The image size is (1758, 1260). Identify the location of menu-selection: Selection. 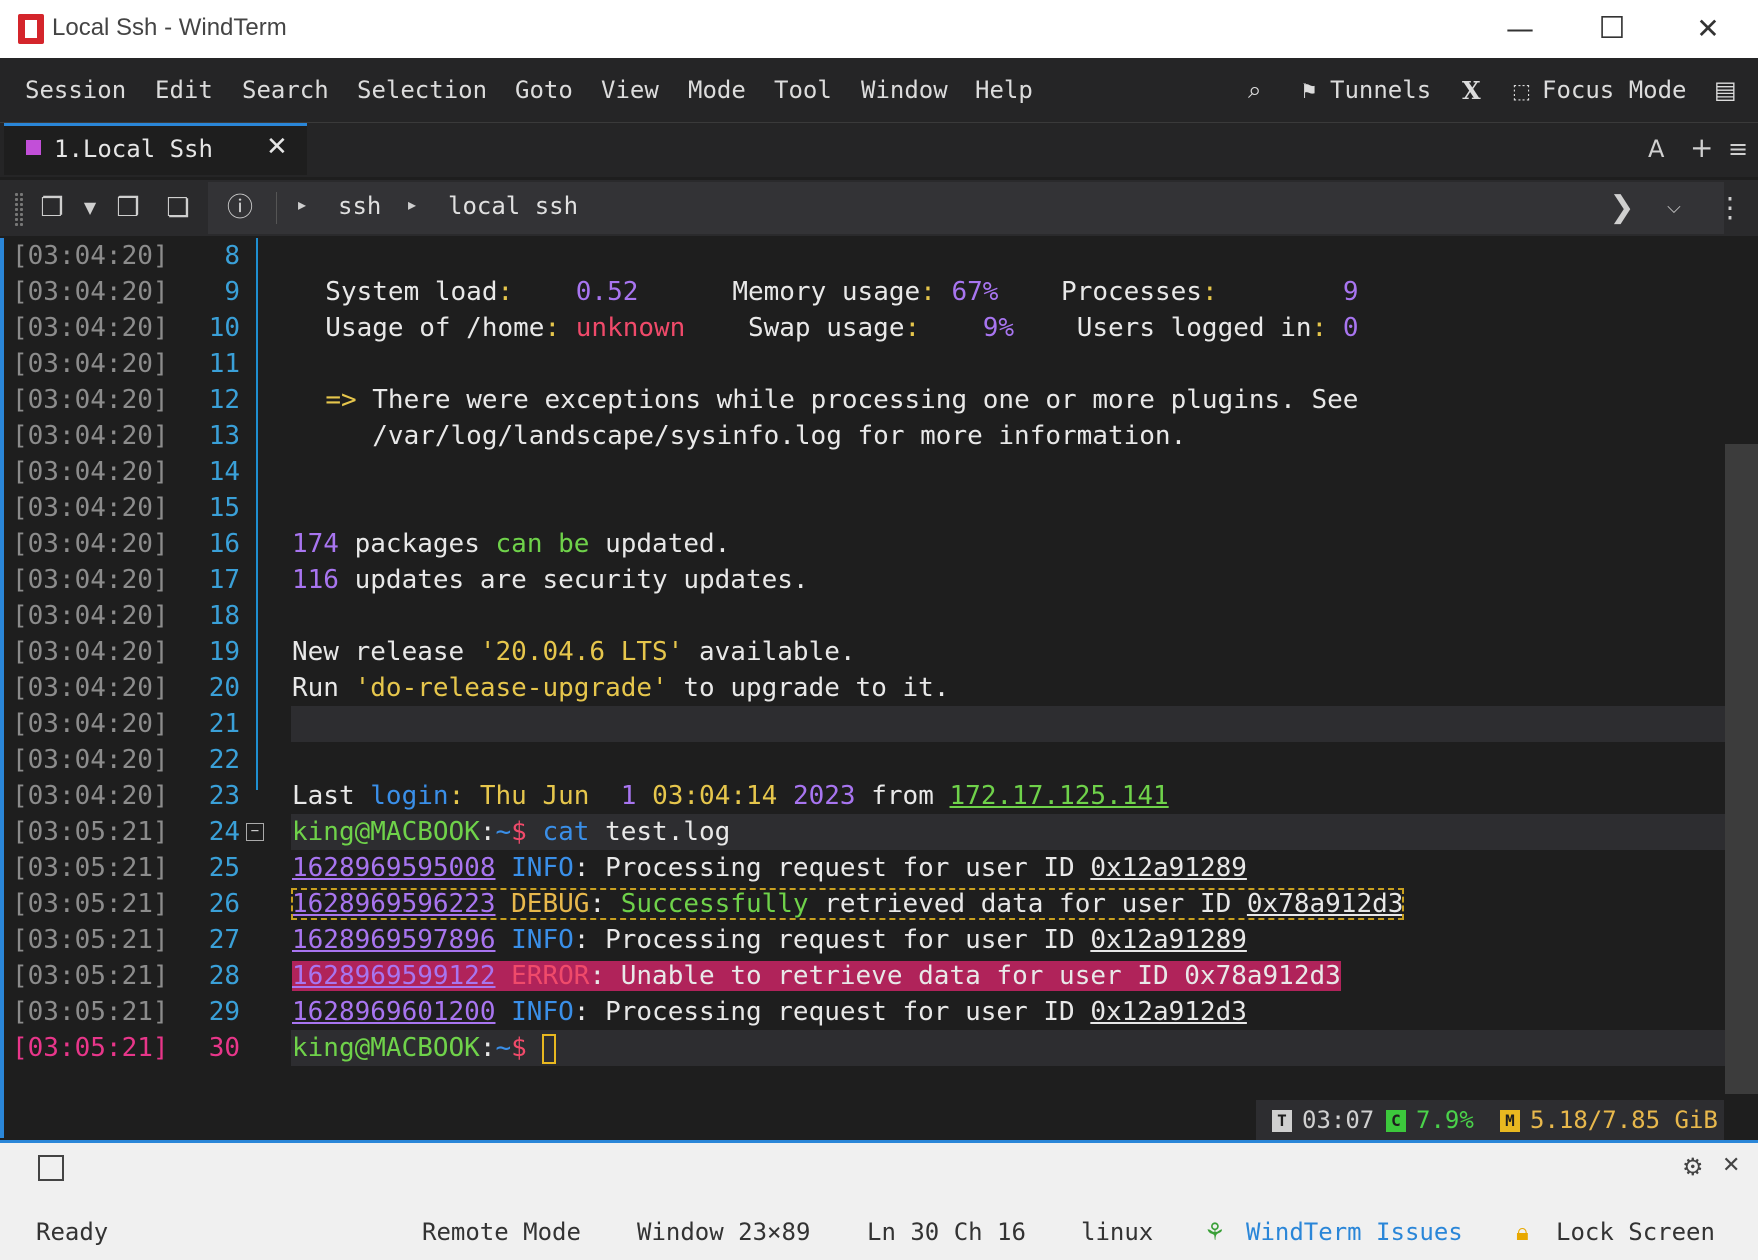
(422, 90).